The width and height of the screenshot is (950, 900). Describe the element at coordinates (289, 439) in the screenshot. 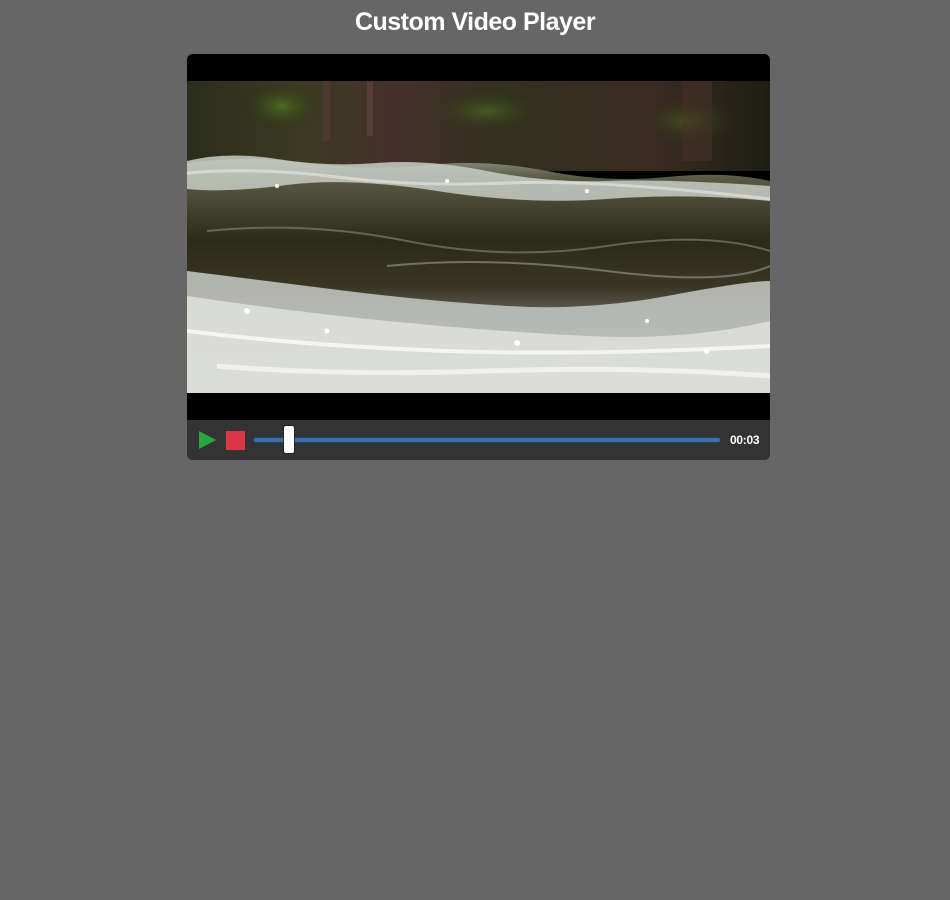

I see `progress-handle` at that location.